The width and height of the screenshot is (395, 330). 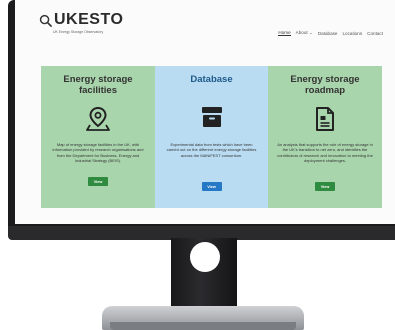 What do you see at coordinates (375, 33) in the screenshot?
I see `nav-item-contact: Contact` at bounding box center [375, 33].